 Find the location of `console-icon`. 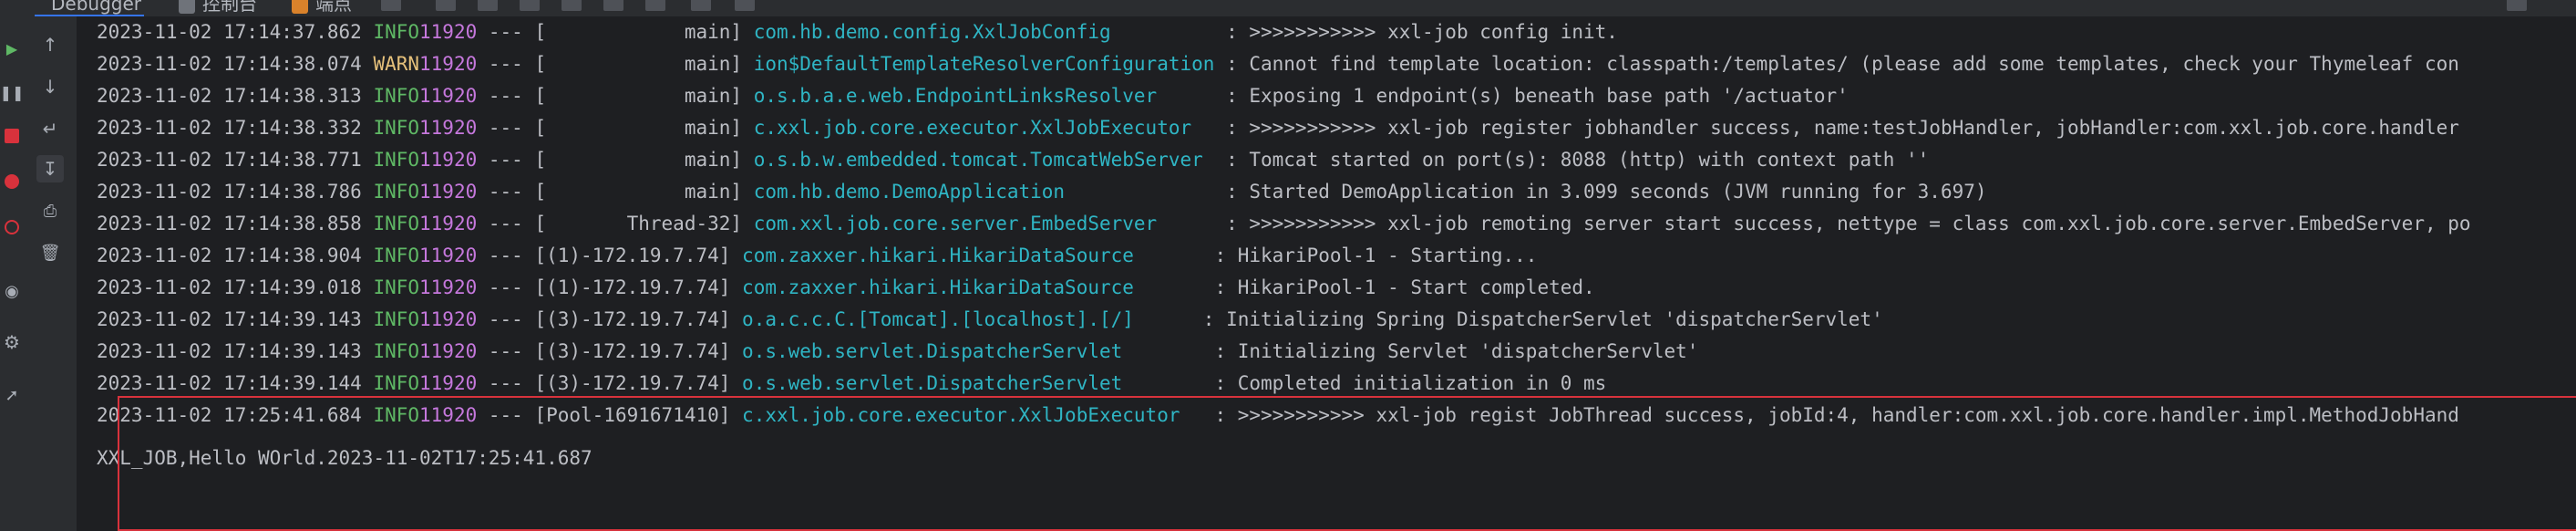

console-icon is located at coordinates (187, 7).